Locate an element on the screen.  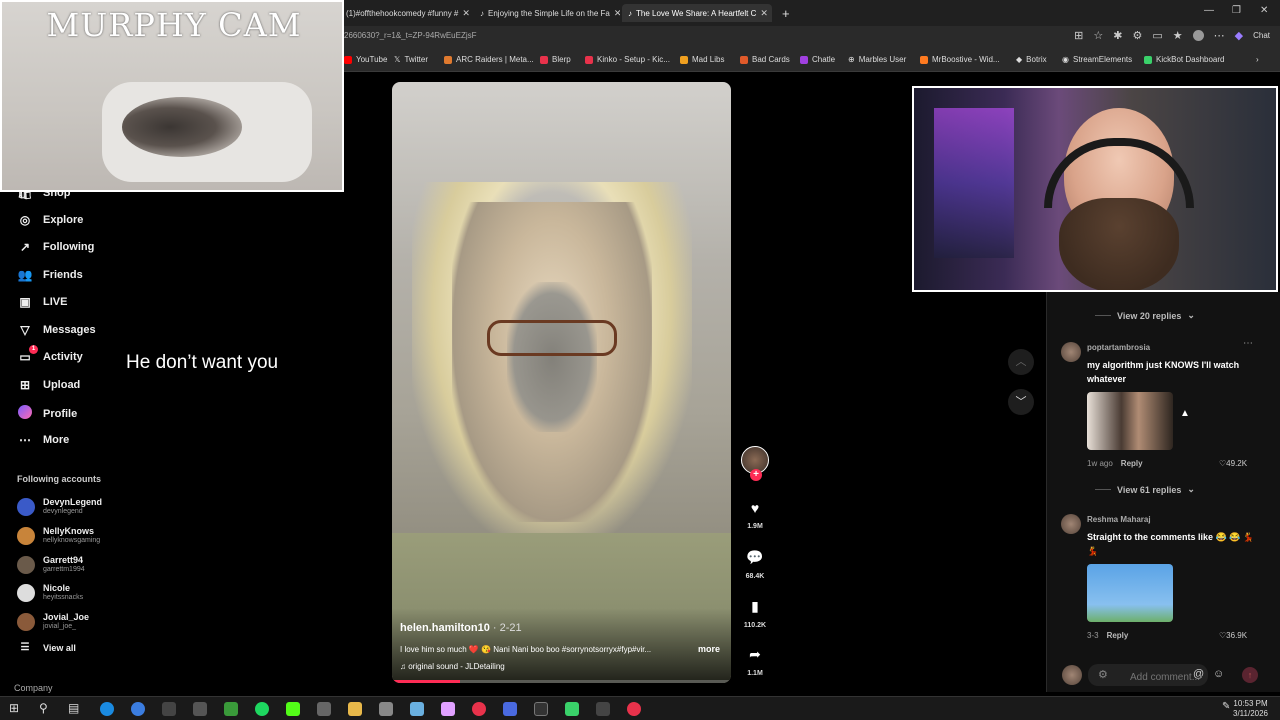
menu-icon: ⋯ is located at coordinates (1219, 35).